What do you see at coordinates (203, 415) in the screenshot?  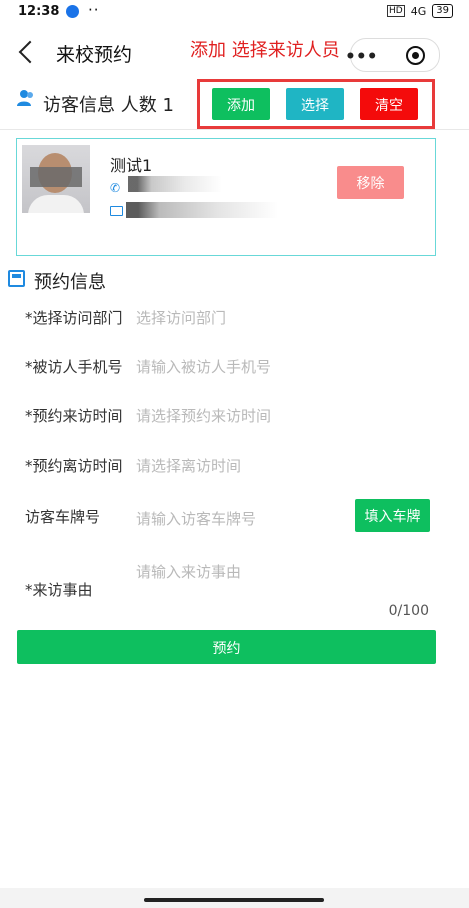 I see `arrival-time-picker: 请选择预约来访时间` at bounding box center [203, 415].